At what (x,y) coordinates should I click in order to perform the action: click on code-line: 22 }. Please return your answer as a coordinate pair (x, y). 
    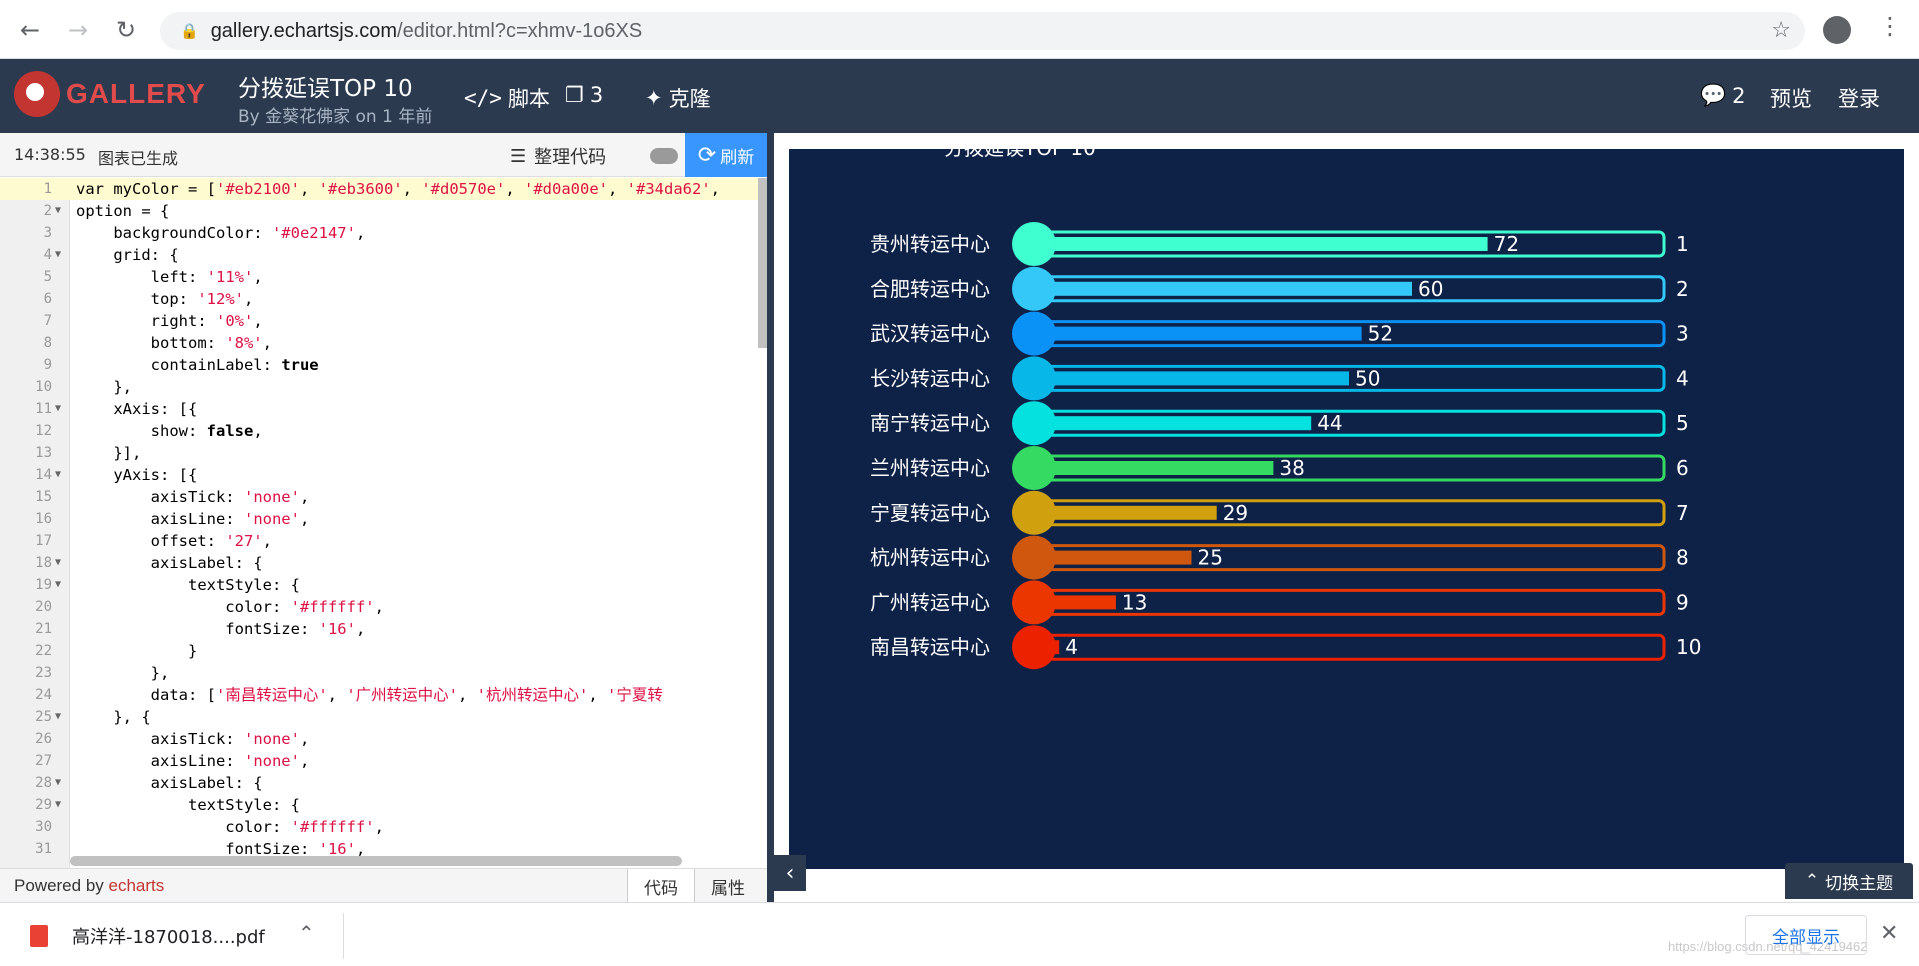
    Looking at the image, I should click on (383, 651).